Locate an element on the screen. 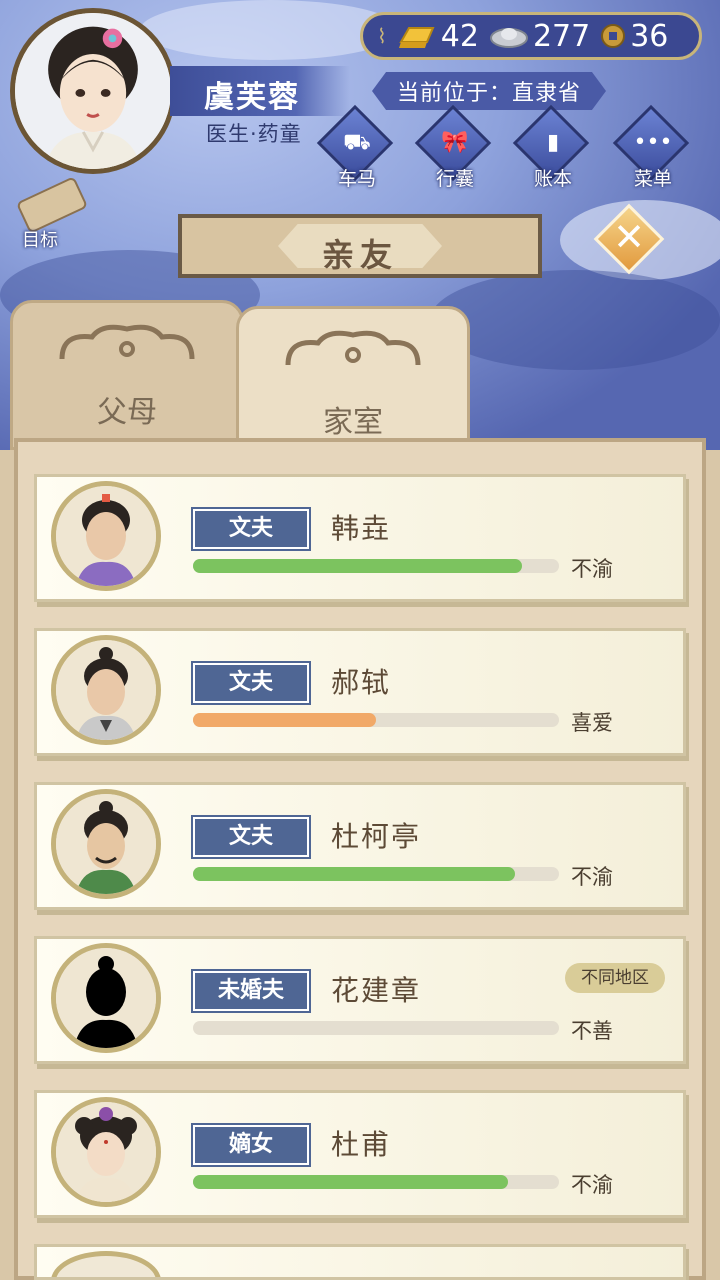 This screenshot has height=1280, width=720. relation-tag: 嫡女 is located at coordinates (251, 1145).